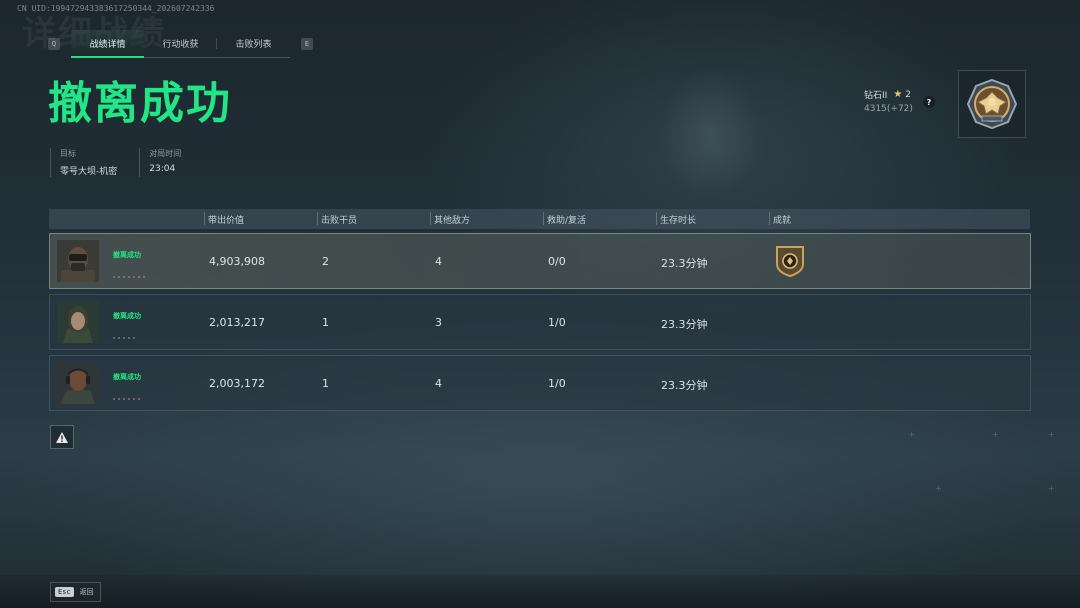 The height and width of the screenshot is (608, 1080). Describe the element at coordinates (876, 96) in the screenshot. I see `rank-tier: 钻石II` at that location.